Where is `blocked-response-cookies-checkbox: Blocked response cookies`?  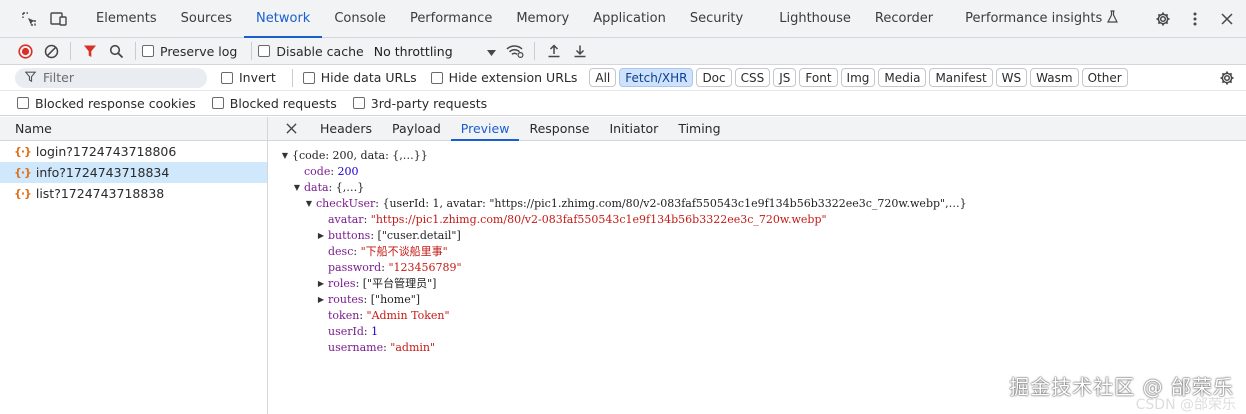
blocked-response-cookies-checkbox: Blocked response cookies is located at coordinates (106, 103).